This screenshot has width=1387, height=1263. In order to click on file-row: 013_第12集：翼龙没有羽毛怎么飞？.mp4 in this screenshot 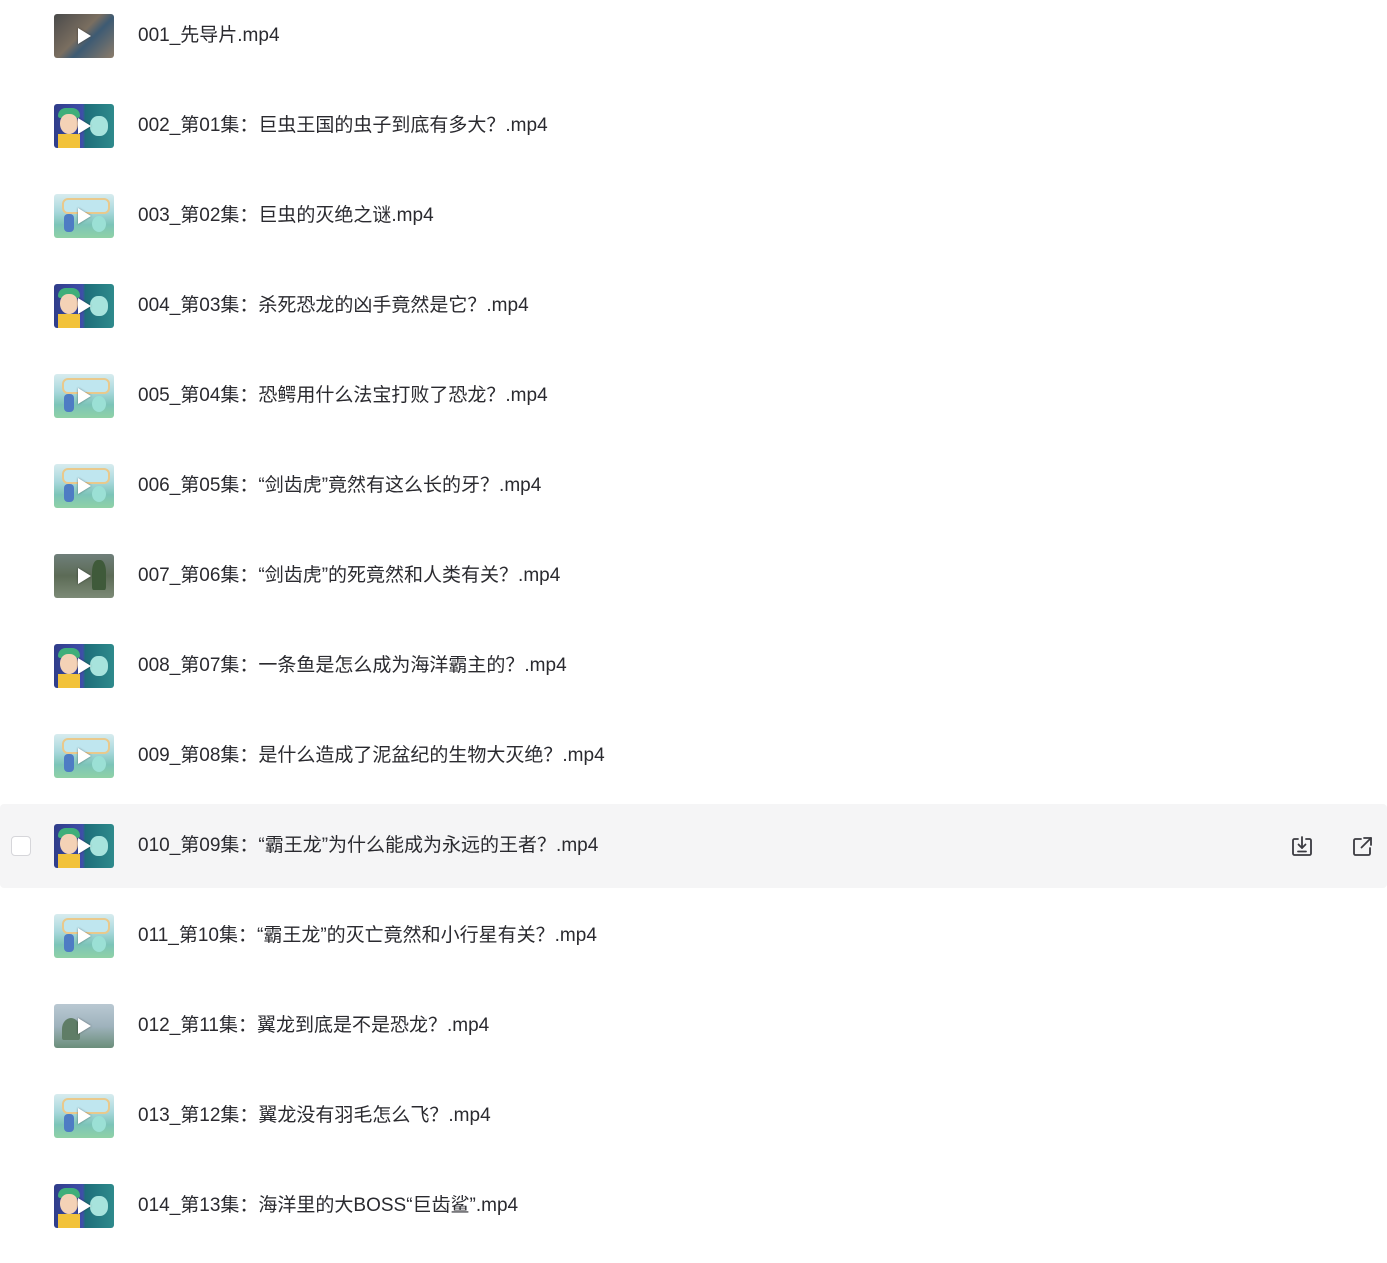, I will do `click(693, 1116)`.